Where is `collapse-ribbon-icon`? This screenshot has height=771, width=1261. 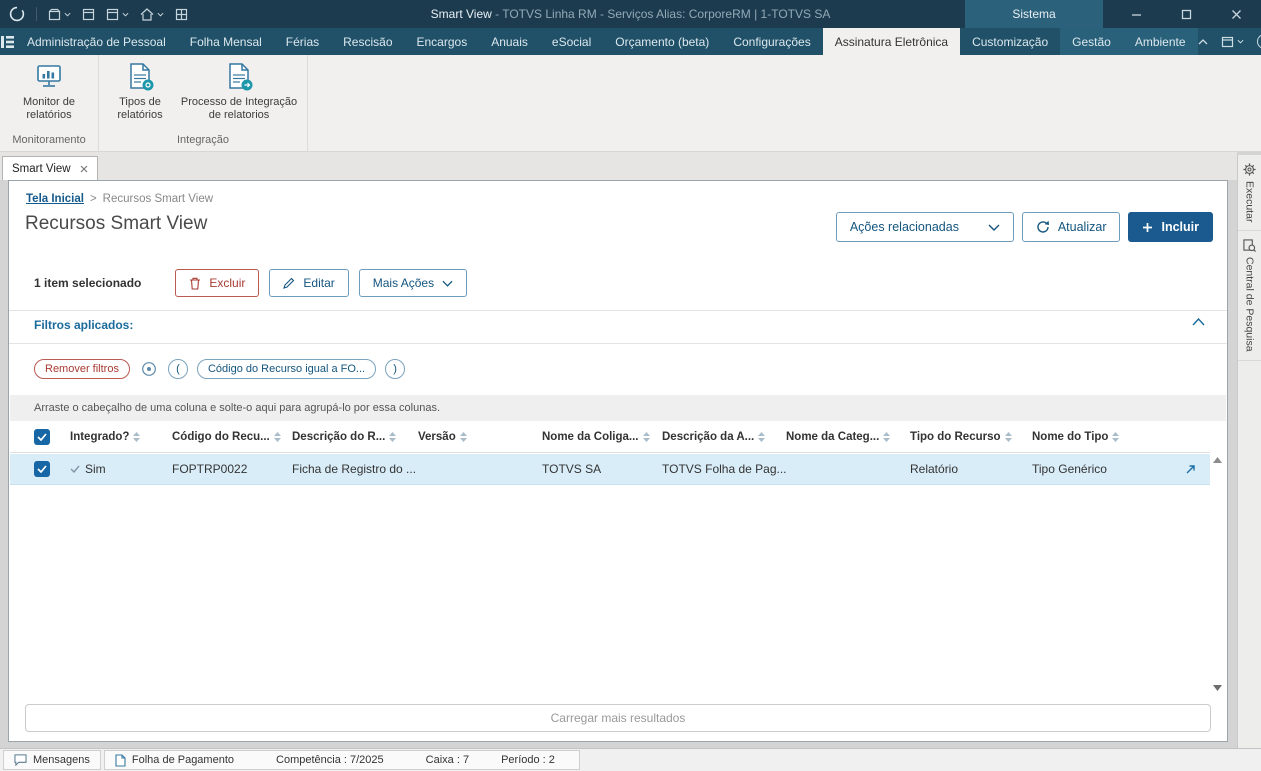
collapse-ribbon-icon is located at coordinates (1203, 41).